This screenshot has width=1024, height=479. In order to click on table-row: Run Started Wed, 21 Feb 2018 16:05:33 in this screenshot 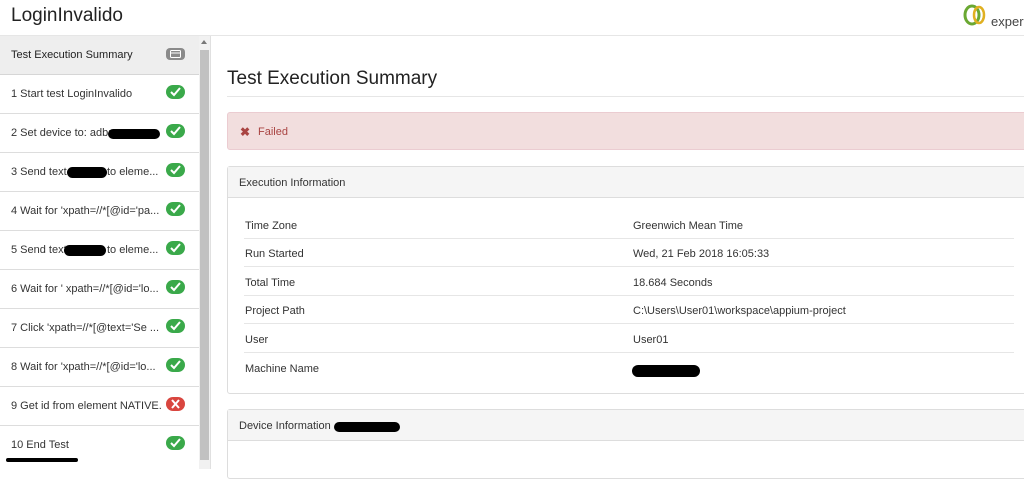, I will do `click(629, 253)`.